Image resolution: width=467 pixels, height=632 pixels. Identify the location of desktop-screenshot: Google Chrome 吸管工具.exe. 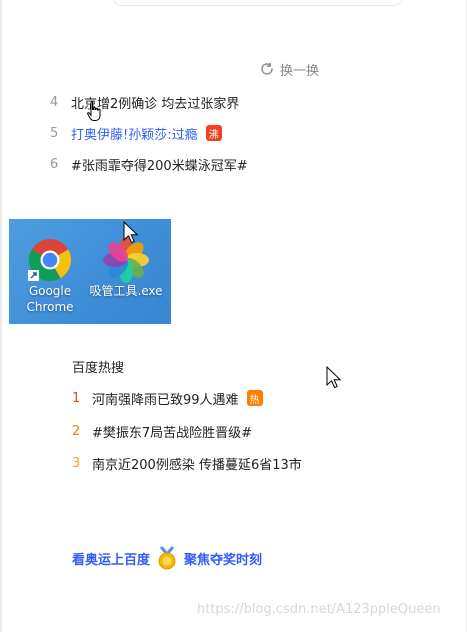
(90, 271).